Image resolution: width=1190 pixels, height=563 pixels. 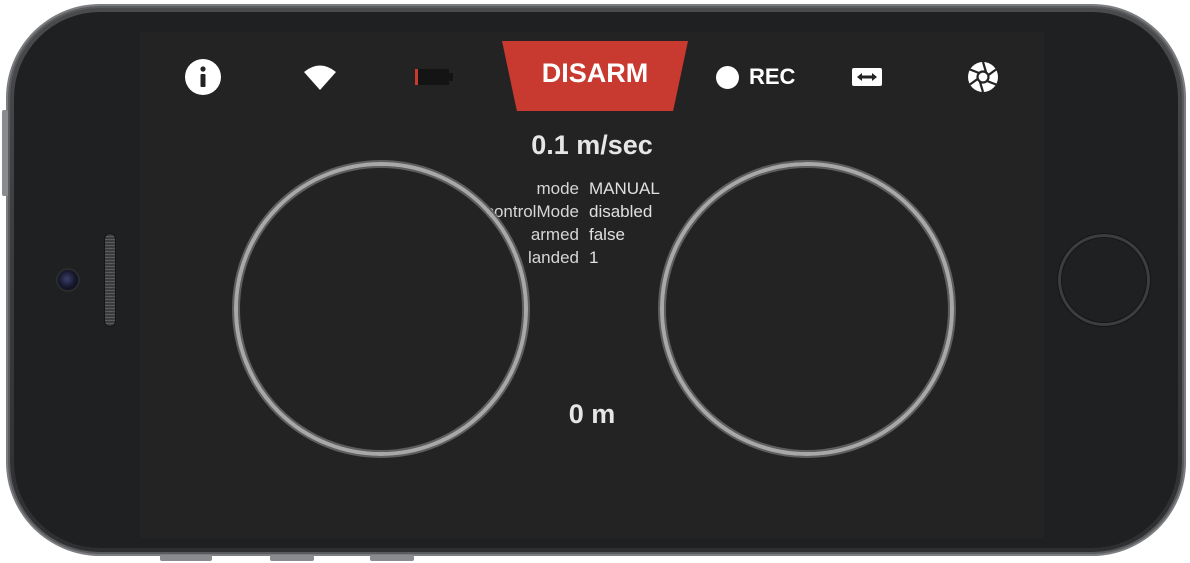 What do you see at coordinates (320, 77) in the screenshot?
I see `wifi-icon` at bounding box center [320, 77].